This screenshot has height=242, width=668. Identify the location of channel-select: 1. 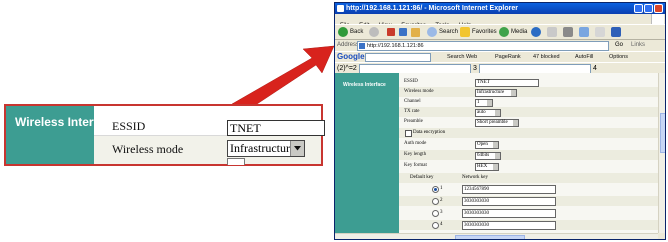
(484, 103).